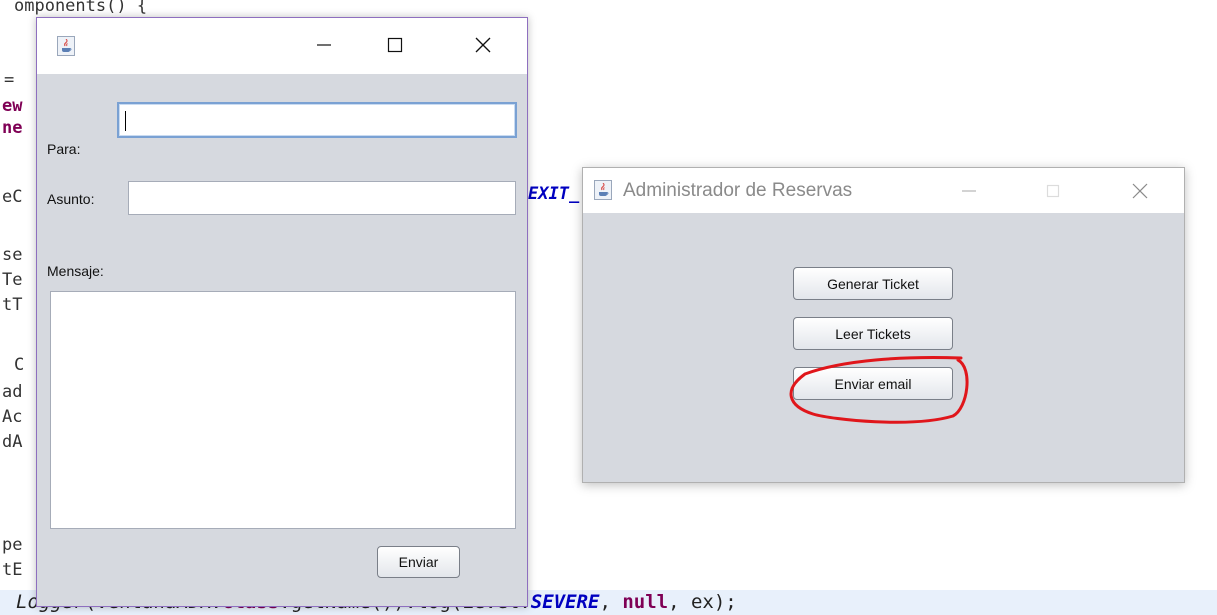  I want to click on email-window-titlebar, so click(282, 46).